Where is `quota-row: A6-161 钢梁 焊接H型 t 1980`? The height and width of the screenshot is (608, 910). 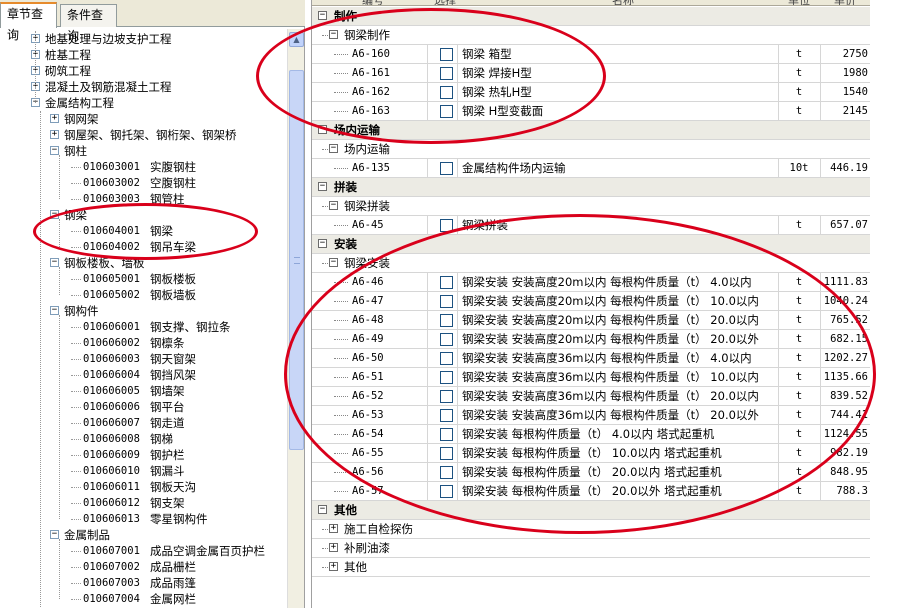
quota-row: A6-161 钢梁 焊接H型 t 1980 is located at coordinates (591, 73).